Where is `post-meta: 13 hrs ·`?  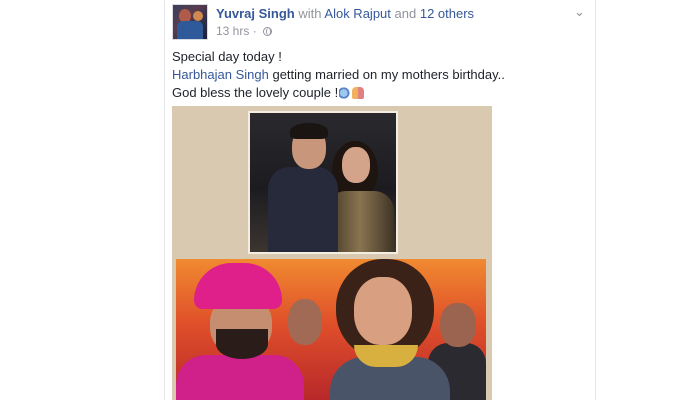 post-meta: 13 hrs · is located at coordinates (244, 31).